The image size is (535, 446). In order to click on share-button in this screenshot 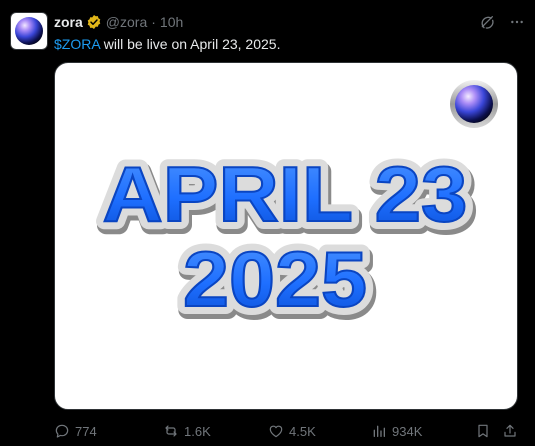, I will do `click(510, 431)`.